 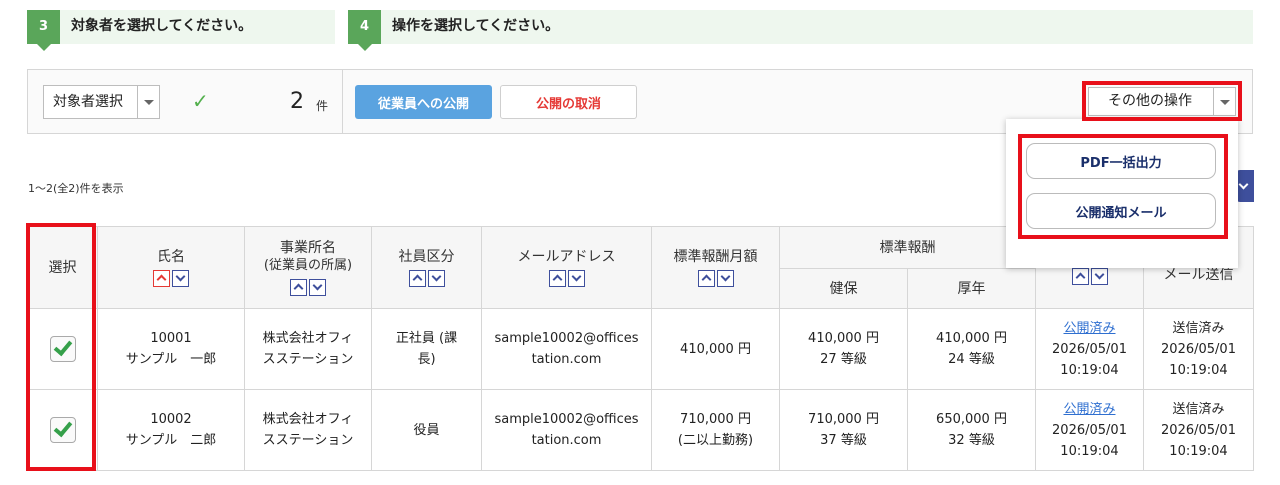 What do you see at coordinates (1198, 274) in the screenshot?
I see `header-mail-send-label: メール送信` at bounding box center [1198, 274].